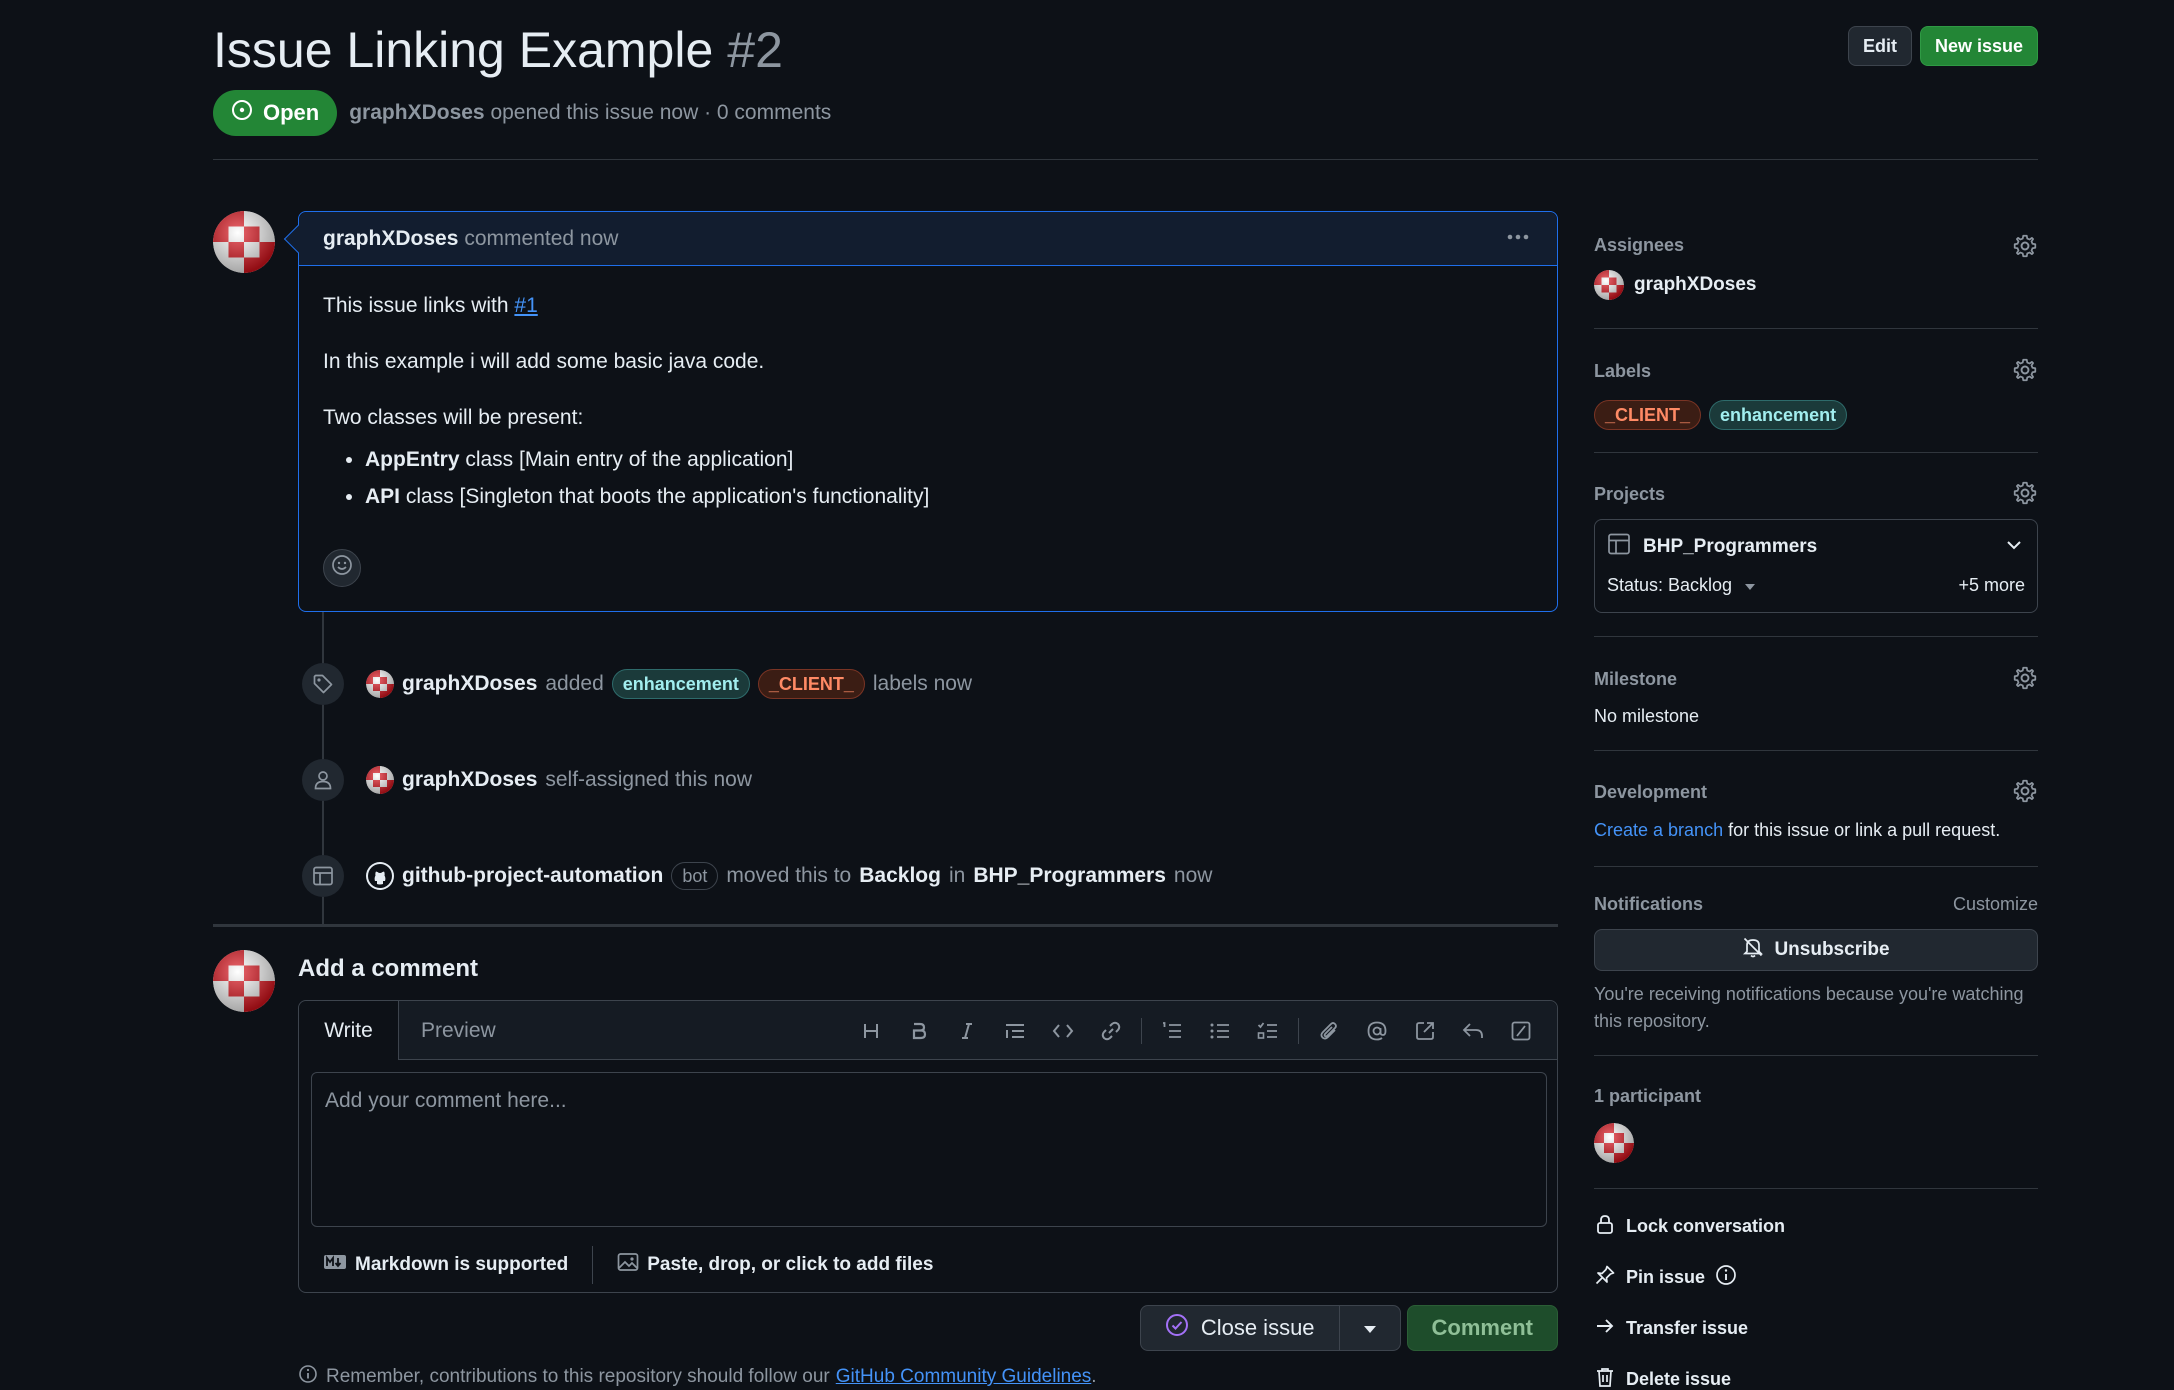 The width and height of the screenshot is (2174, 1390). What do you see at coordinates (1614, 1143) in the screenshot?
I see `participant-avatar` at bounding box center [1614, 1143].